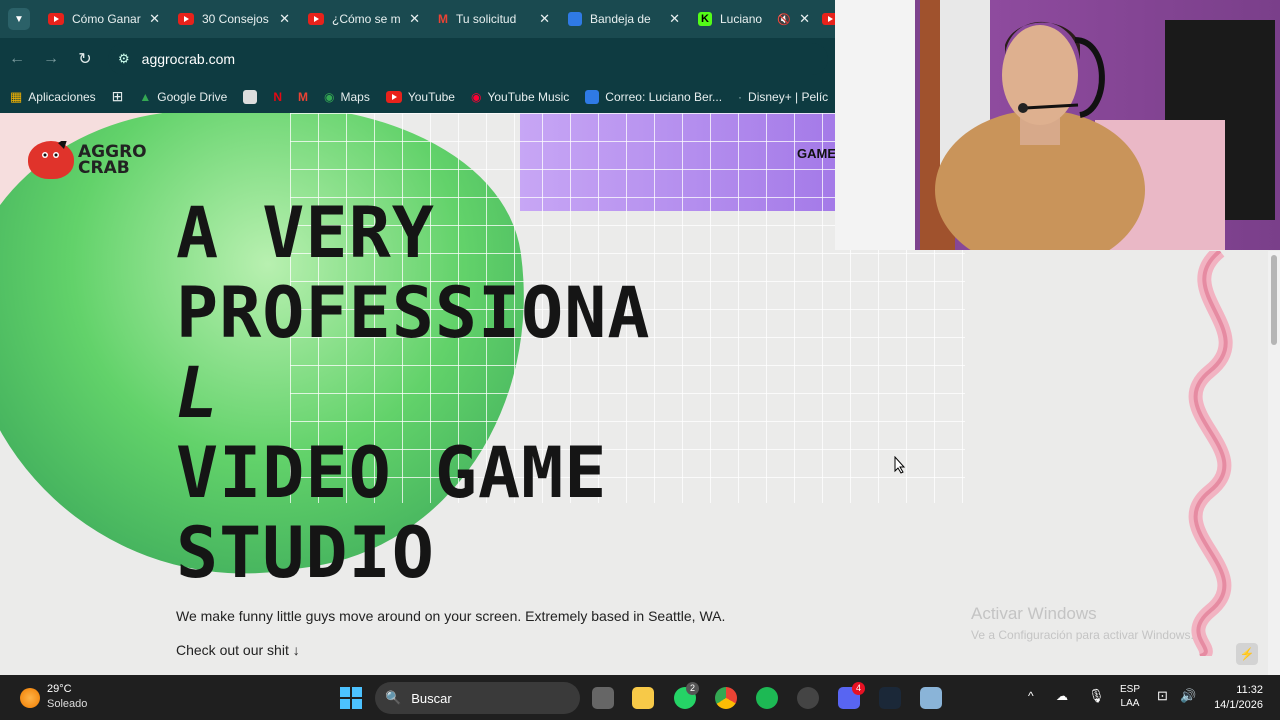 The height and width of the screenshot is (720, 1280). What do you see at coordinates (692, 688) in the screenshot?
I see `whatsapp-badge: 2` at bounding box center [692, 688].